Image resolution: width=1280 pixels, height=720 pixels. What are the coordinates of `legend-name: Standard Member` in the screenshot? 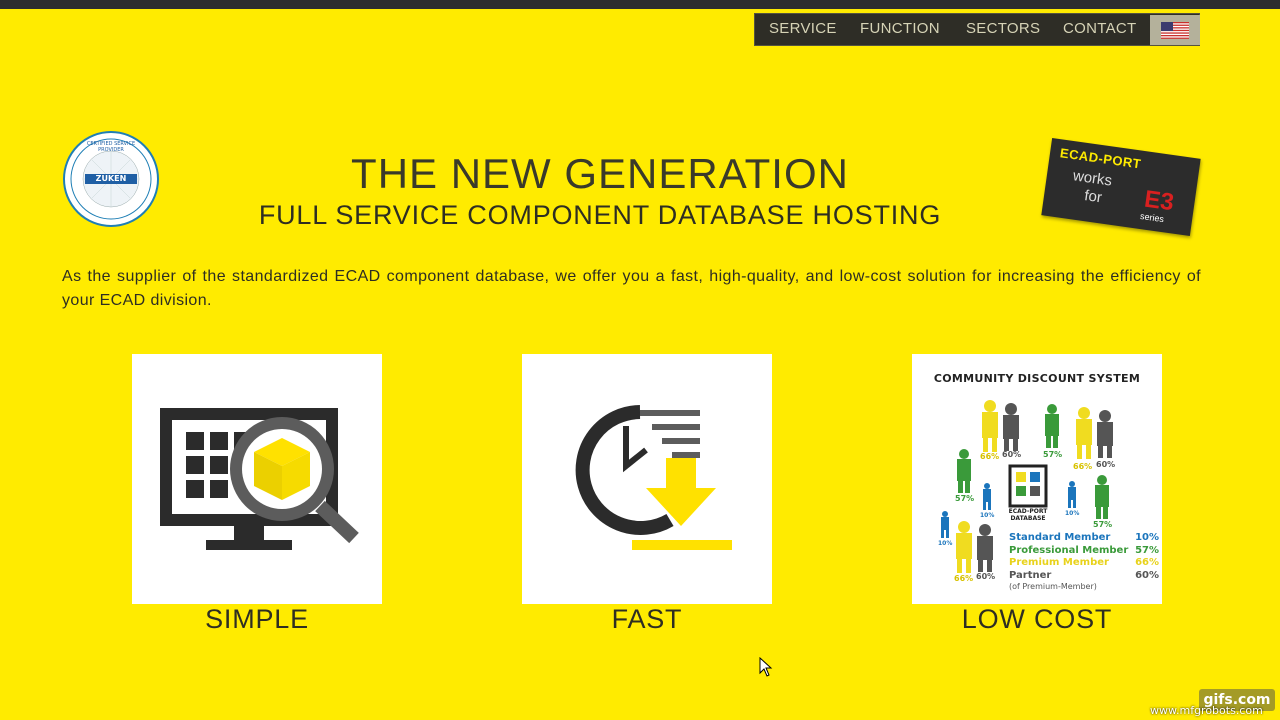 It's located at (1060, 537).